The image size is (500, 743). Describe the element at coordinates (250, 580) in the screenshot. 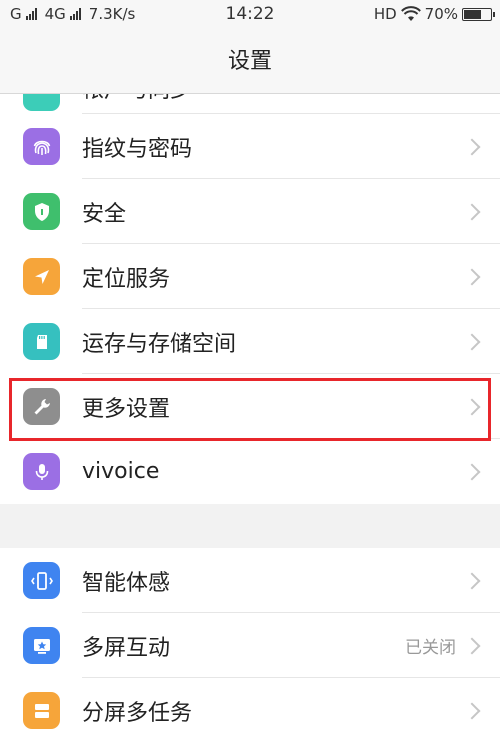

I see `settings-item-motion: 智能体感` at that location.